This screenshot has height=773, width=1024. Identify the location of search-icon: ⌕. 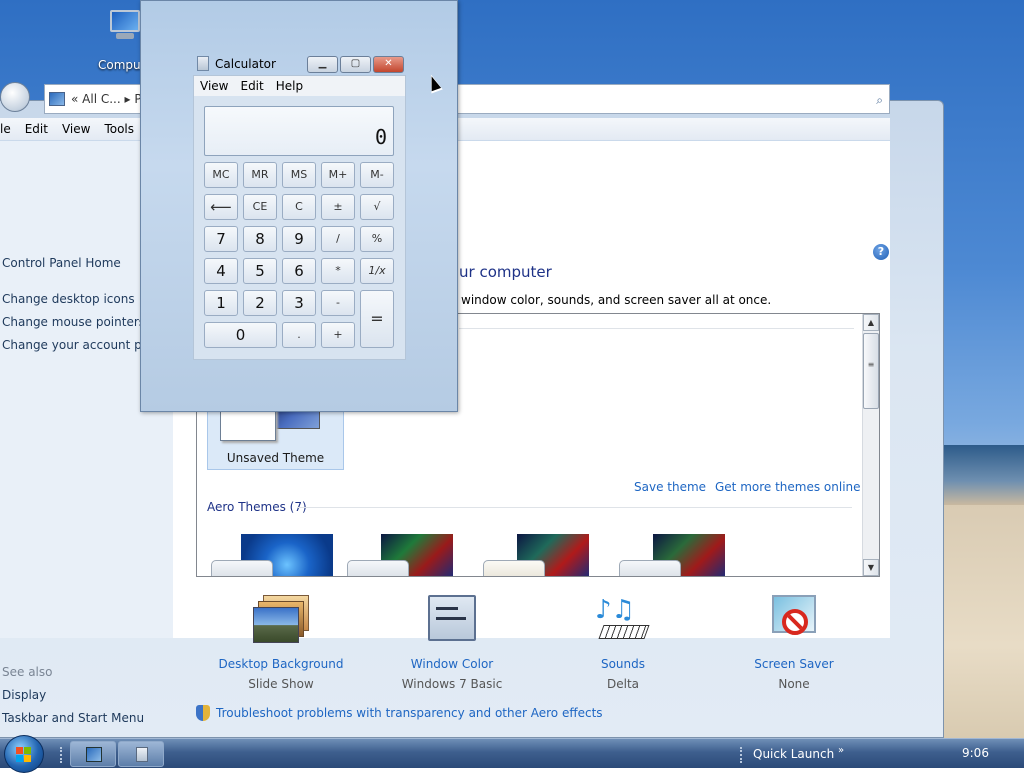
(879, 100).